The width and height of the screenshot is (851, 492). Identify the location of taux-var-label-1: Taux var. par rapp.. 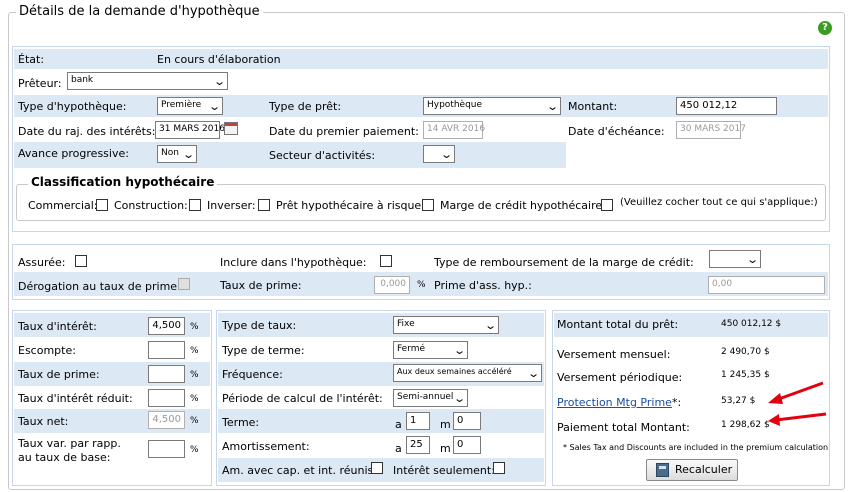
(69, 443).